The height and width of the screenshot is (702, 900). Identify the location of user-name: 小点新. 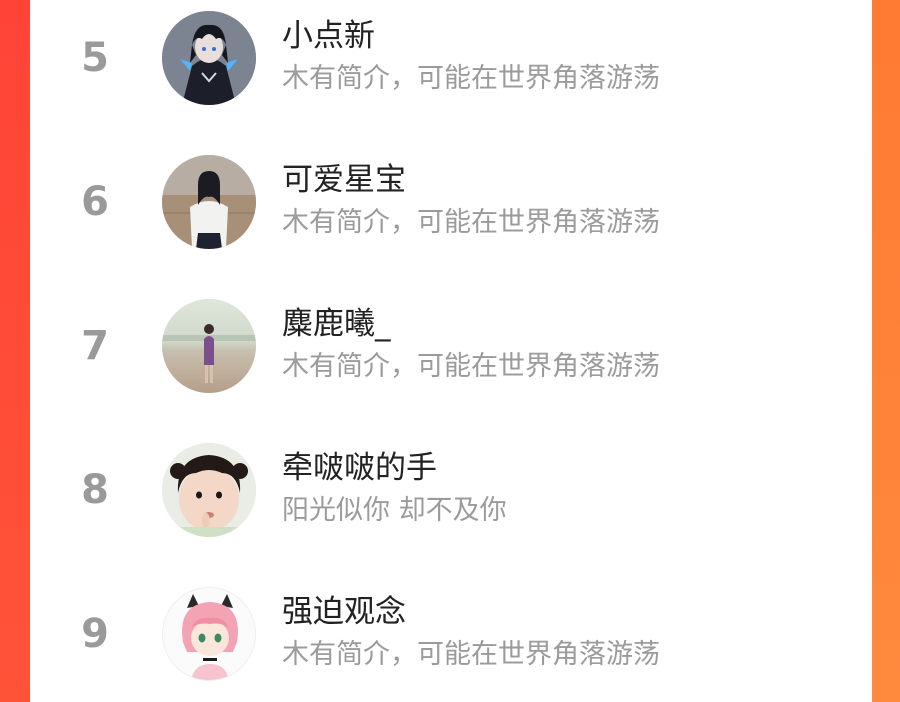
(328, 32).